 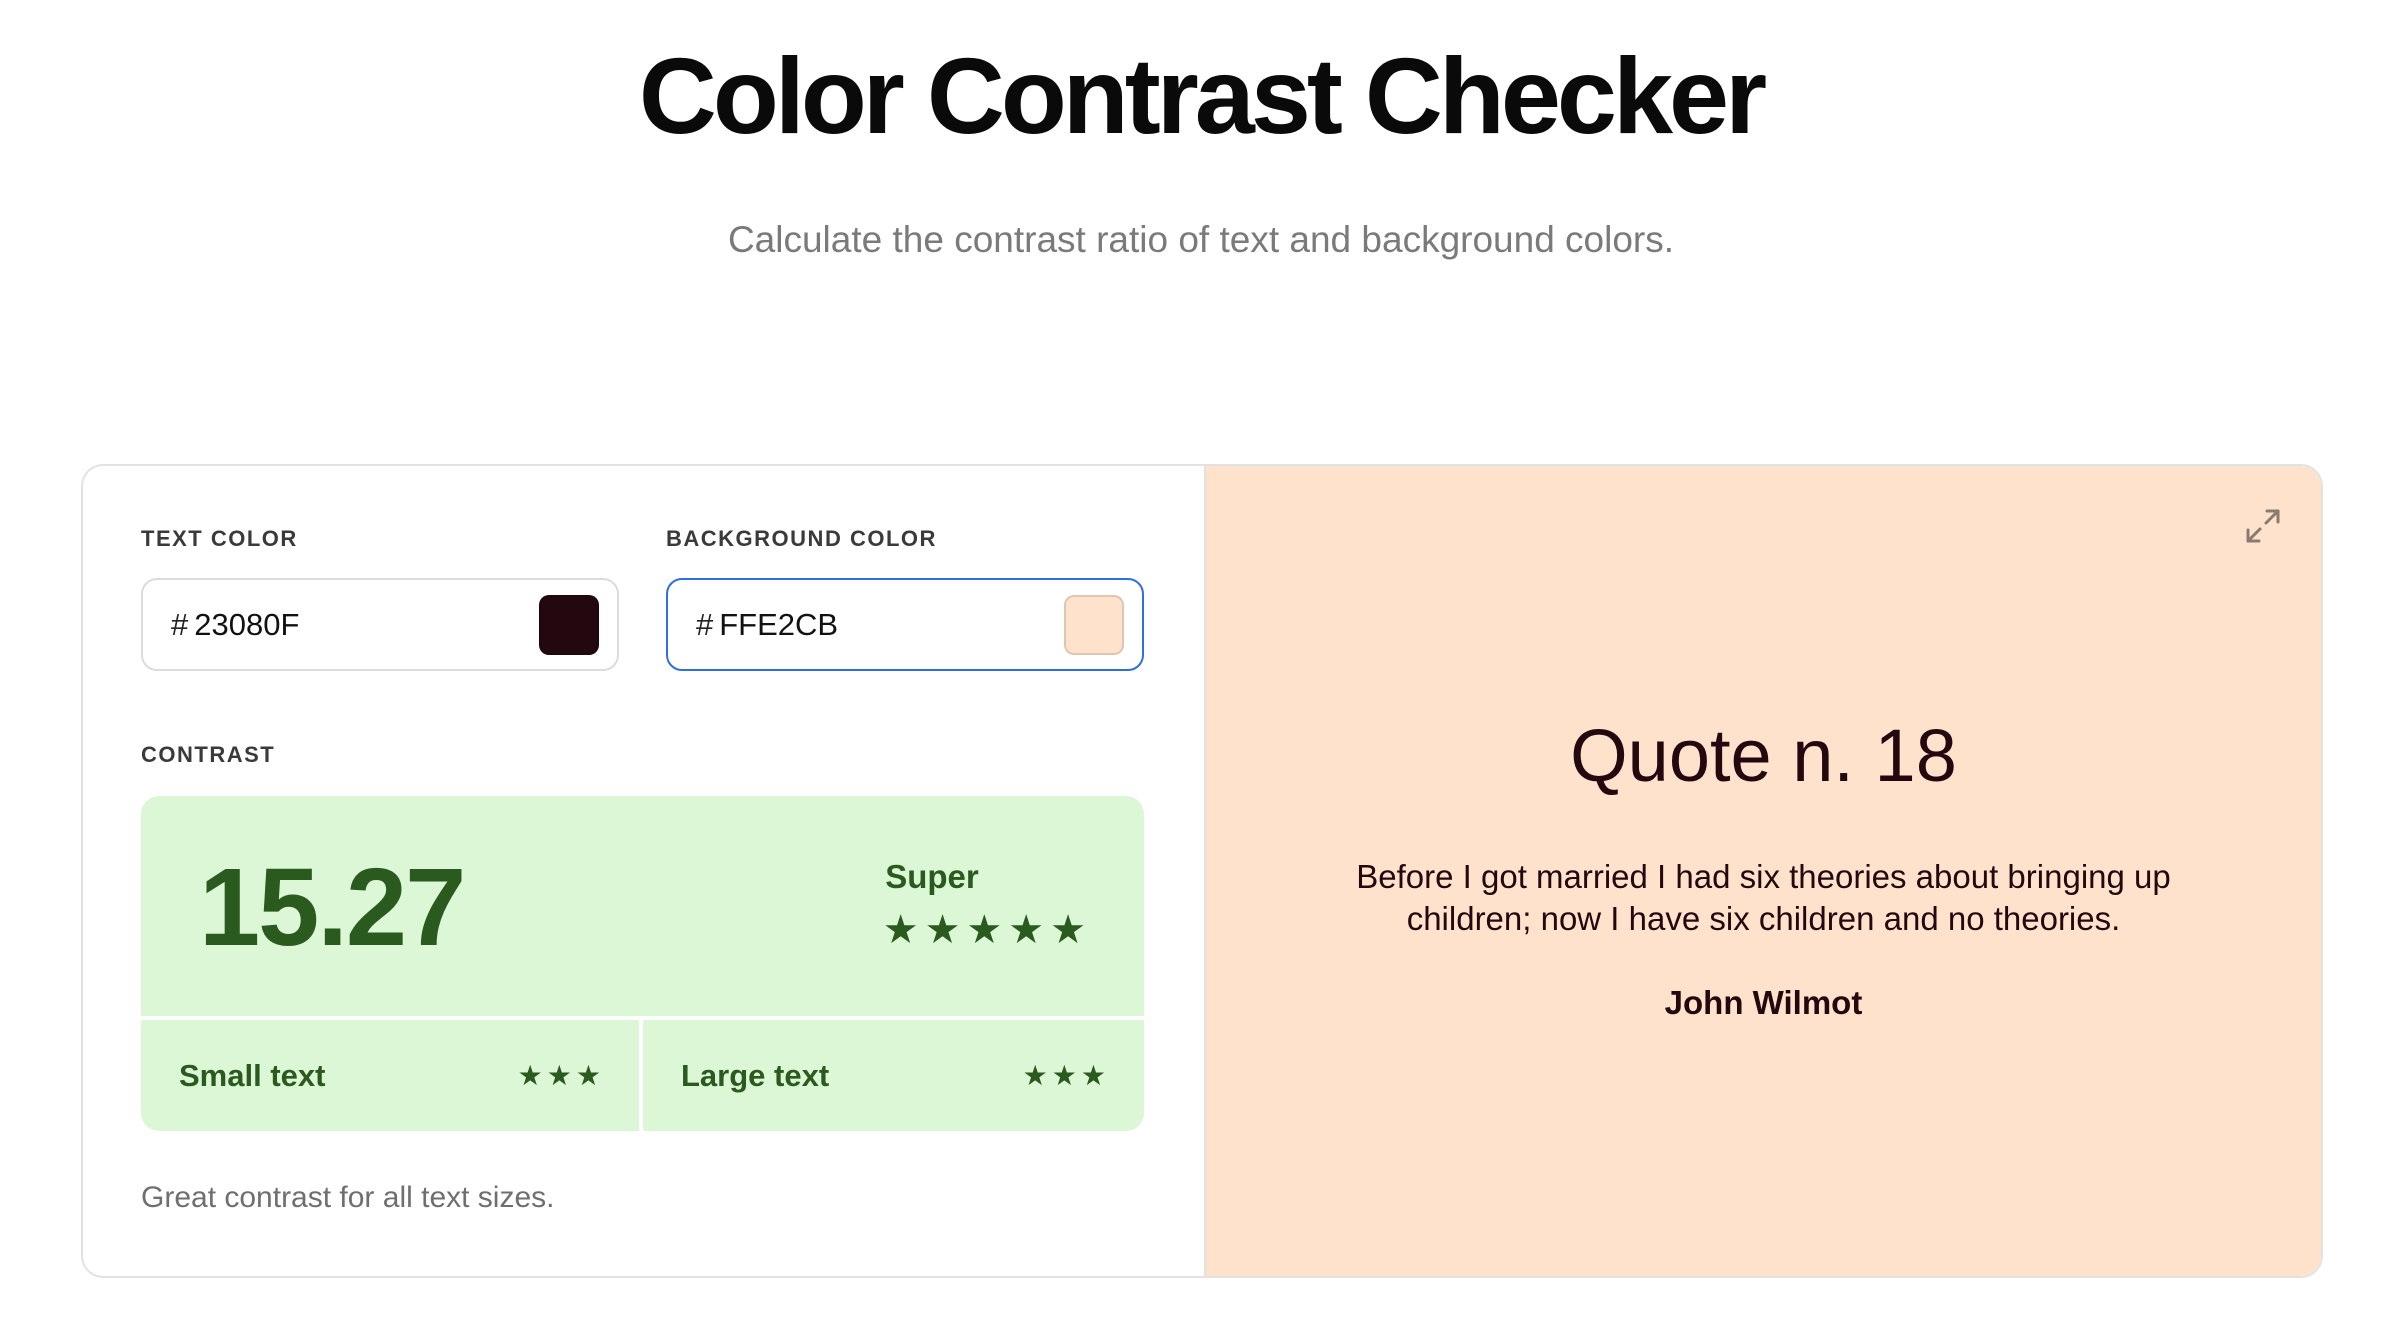 What do you see at coordinates (869, 624) in the screenshot?
I see `background-color-input` at bounding box center [869, 624].